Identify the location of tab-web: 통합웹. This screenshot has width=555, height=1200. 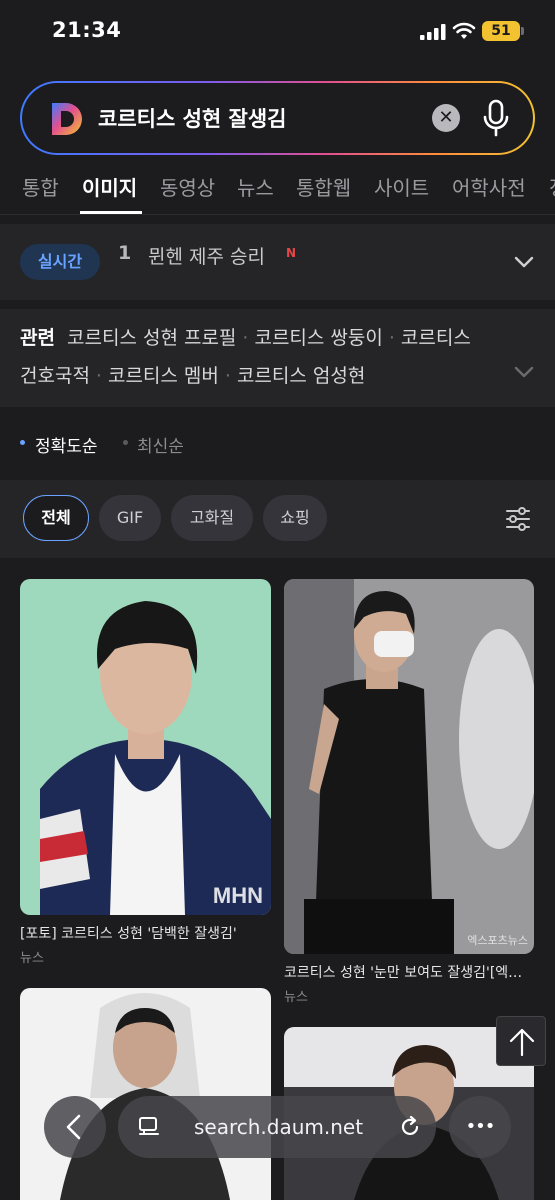
(323, 186).